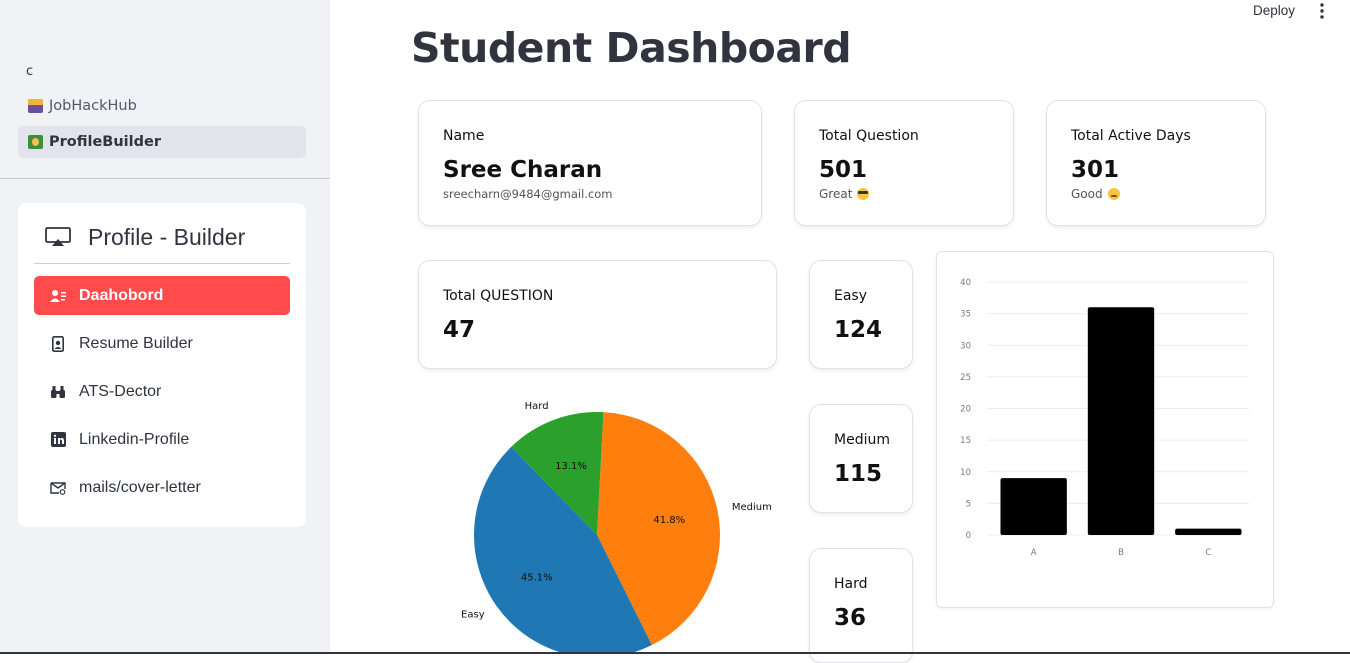 Image resolution: width=1350 pixels, height=663 pixels. Describe the element at coordinates (965, 378) in the screenshot. I see `bar-y-tick: 25` at that location.